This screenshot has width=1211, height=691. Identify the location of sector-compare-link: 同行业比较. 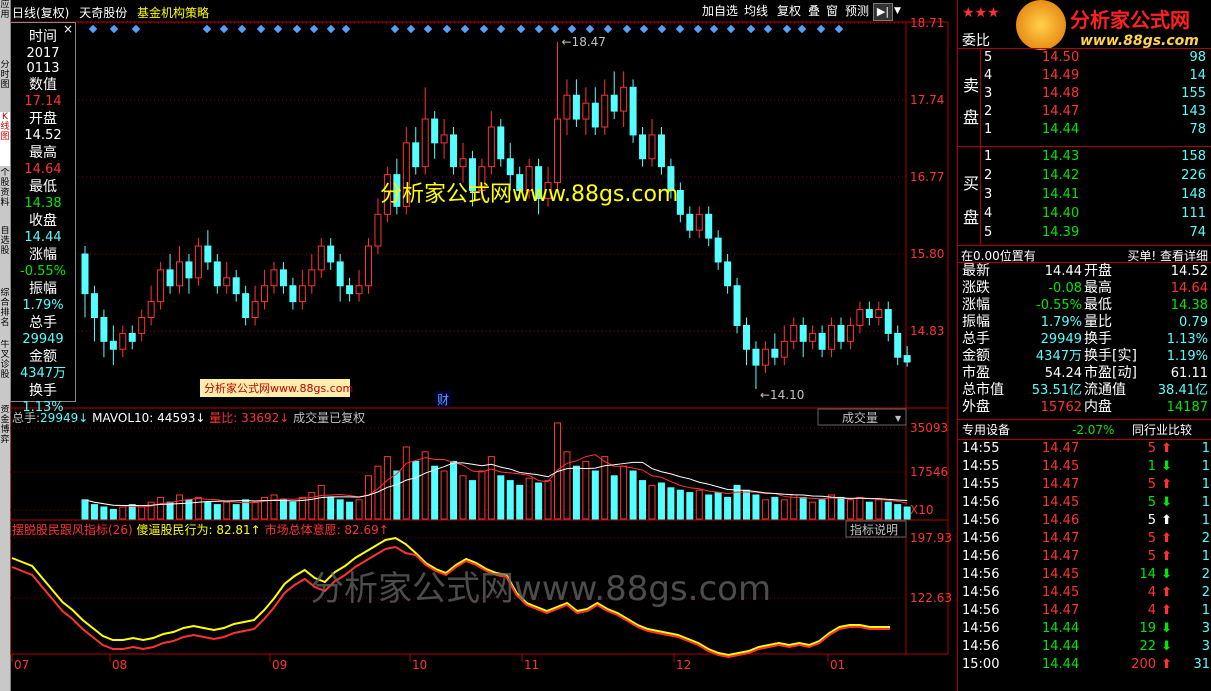
(1162, 430).